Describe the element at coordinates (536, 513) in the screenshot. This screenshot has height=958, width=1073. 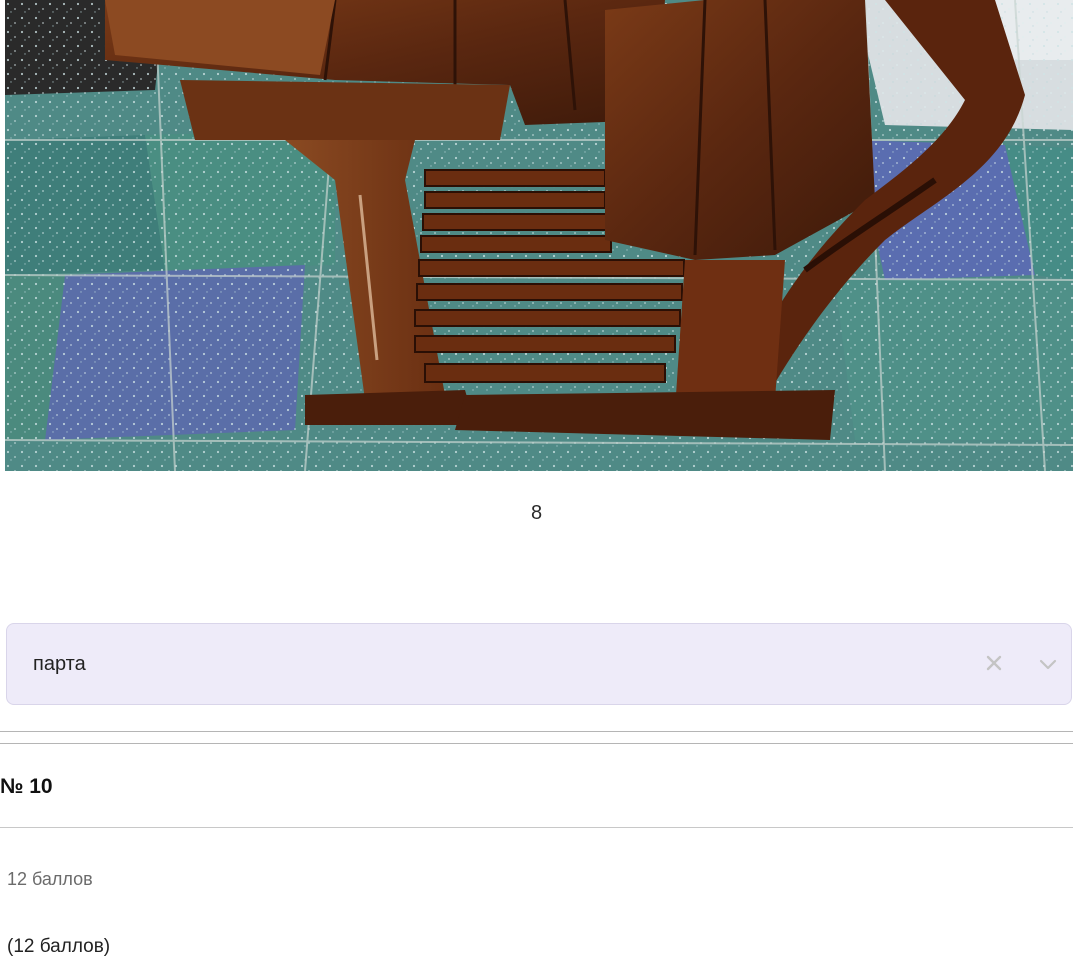
I see `image-caption: 8` at that location.